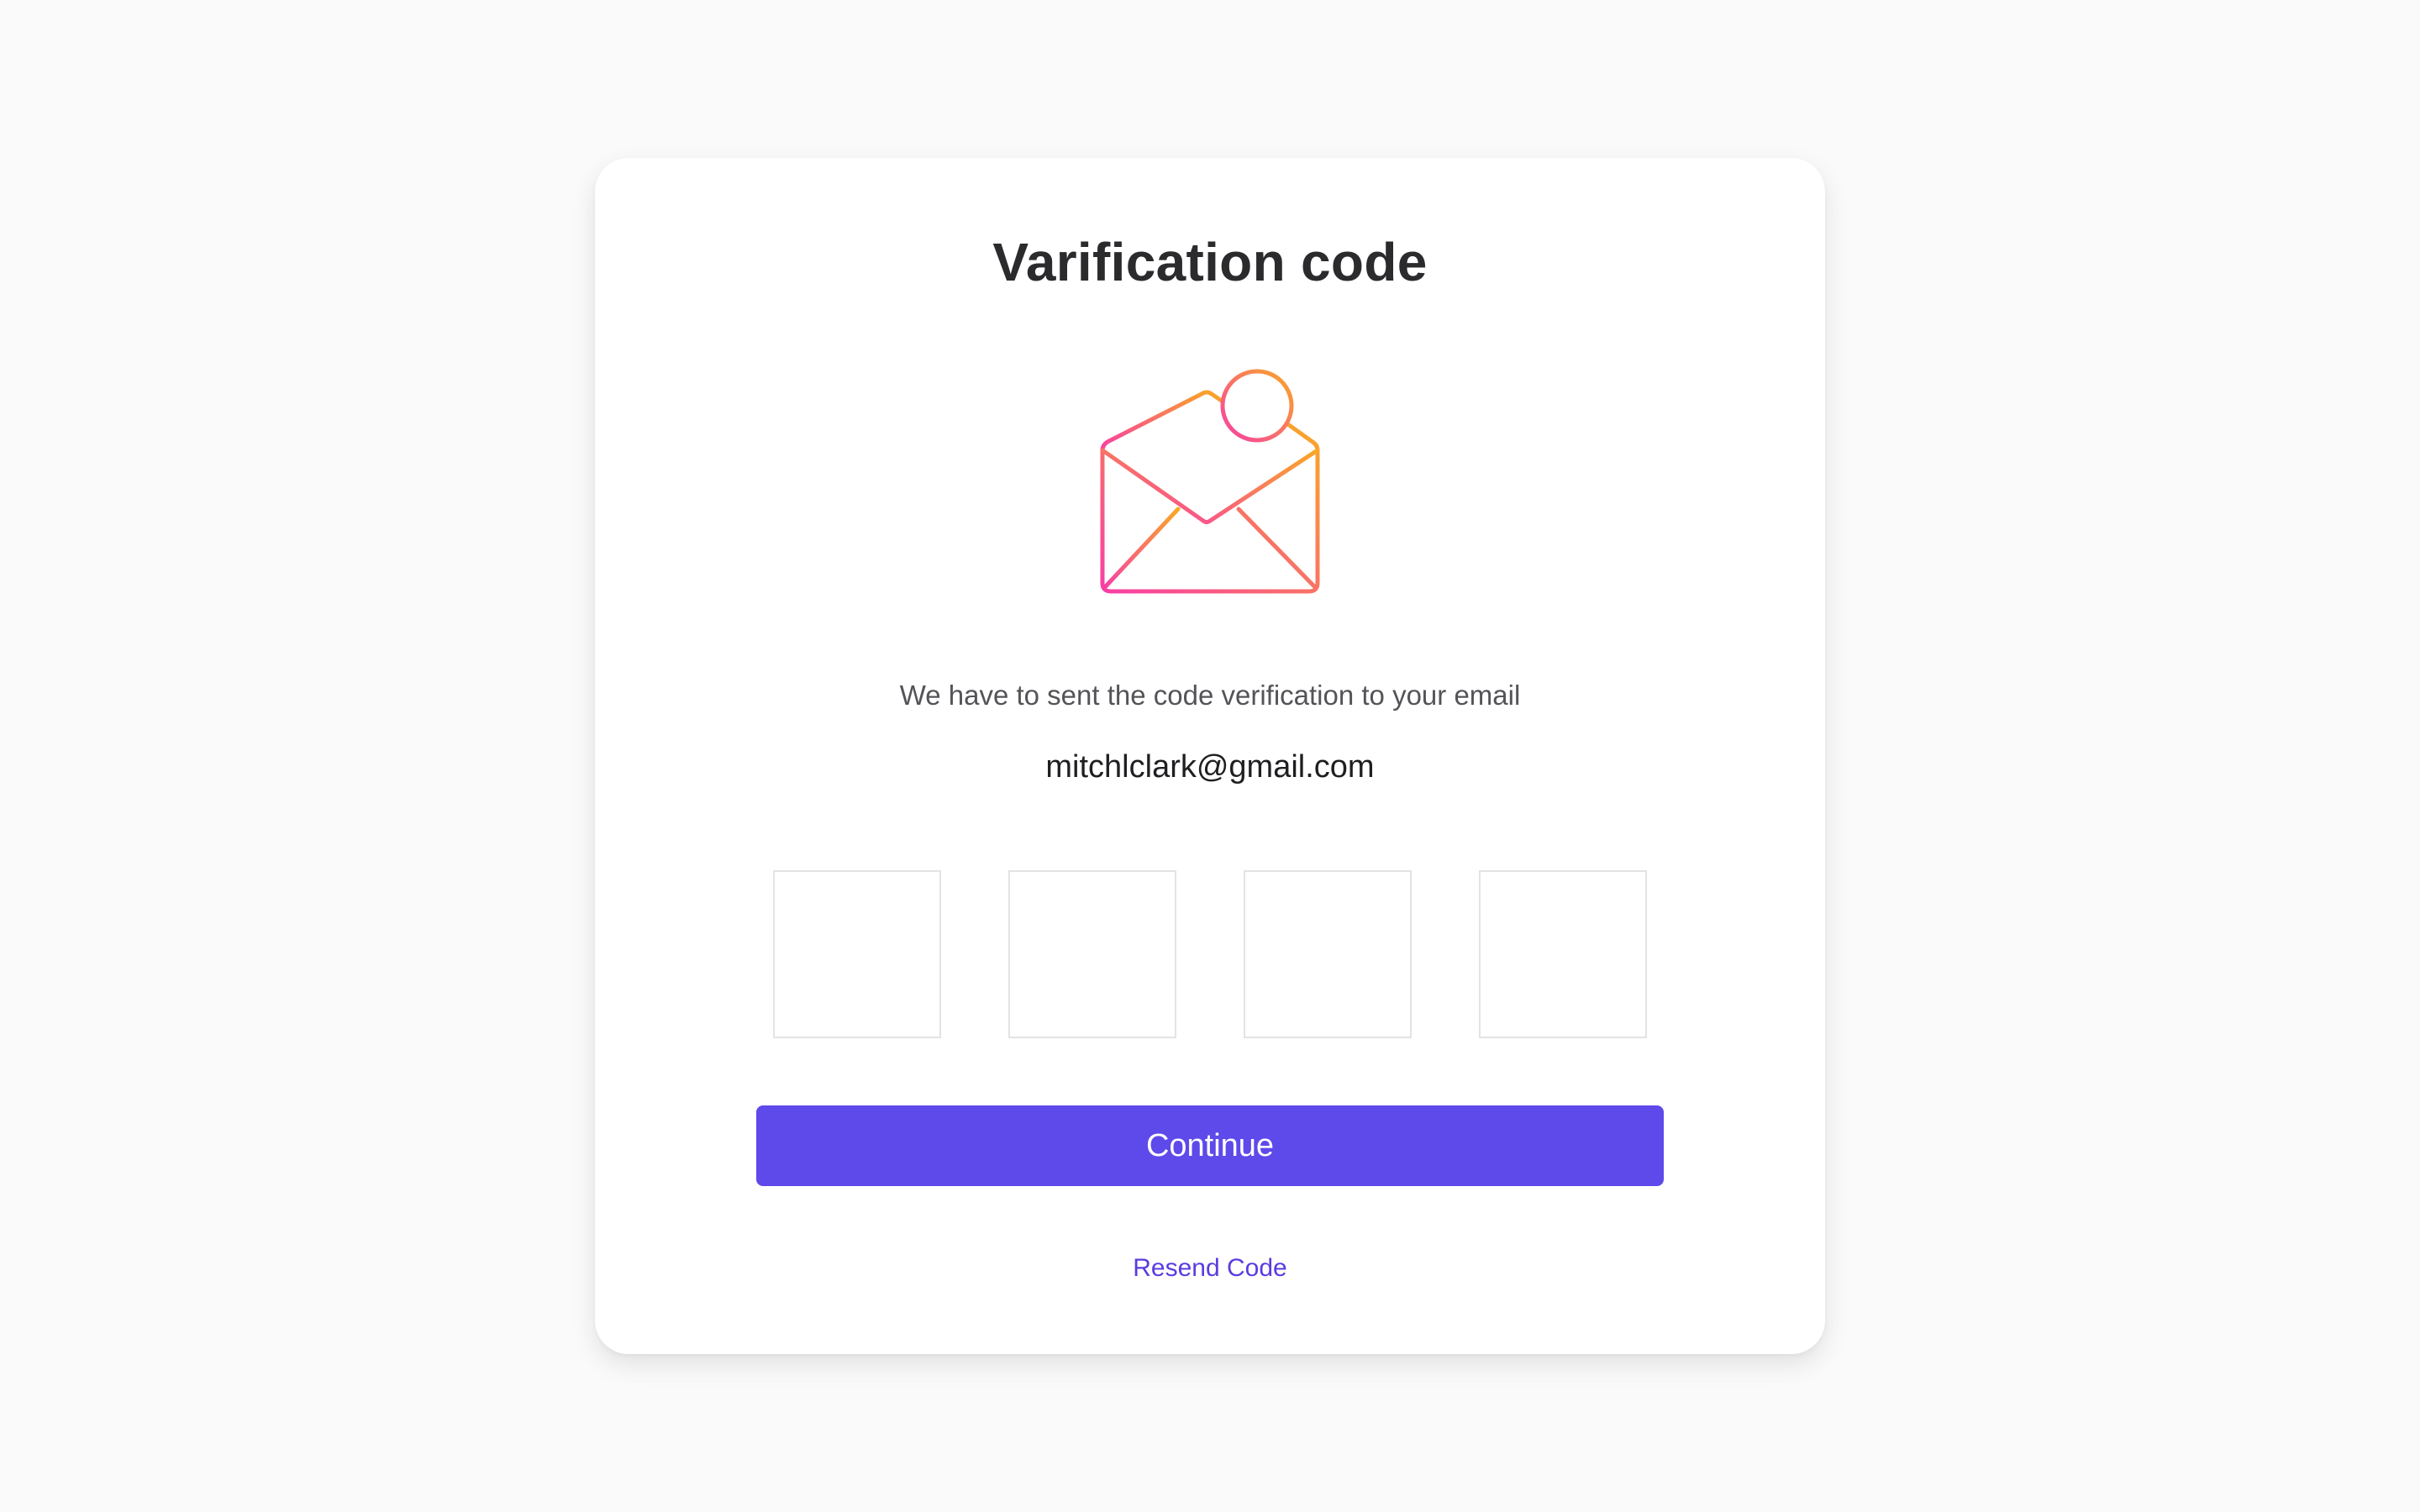 The height and width of the screenshot is (1512, 2420). What do you see at coordinates (1210, 262) in the screenshot?
I see `page-title: Varification code` at bounding box center [1210, 262].